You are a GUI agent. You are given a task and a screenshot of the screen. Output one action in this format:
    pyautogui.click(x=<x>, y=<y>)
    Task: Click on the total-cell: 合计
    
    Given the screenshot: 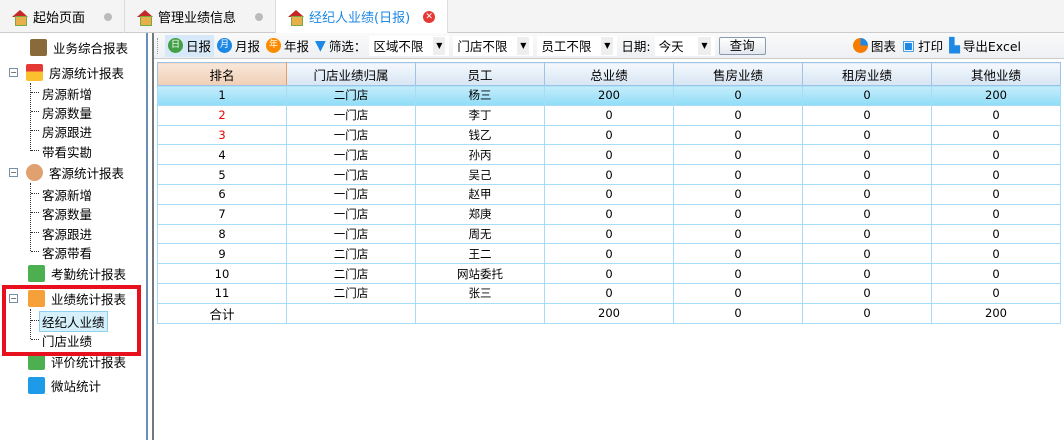 What is the action you would take?
    pyautogui.click(x=222, y=313)
    